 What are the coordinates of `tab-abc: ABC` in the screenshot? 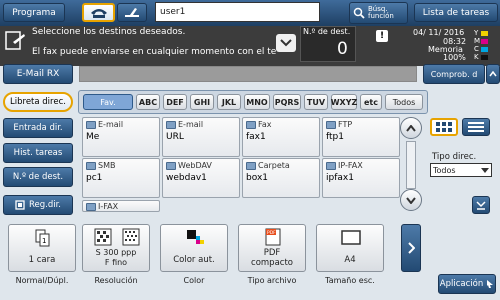 It's located at (148, 102).